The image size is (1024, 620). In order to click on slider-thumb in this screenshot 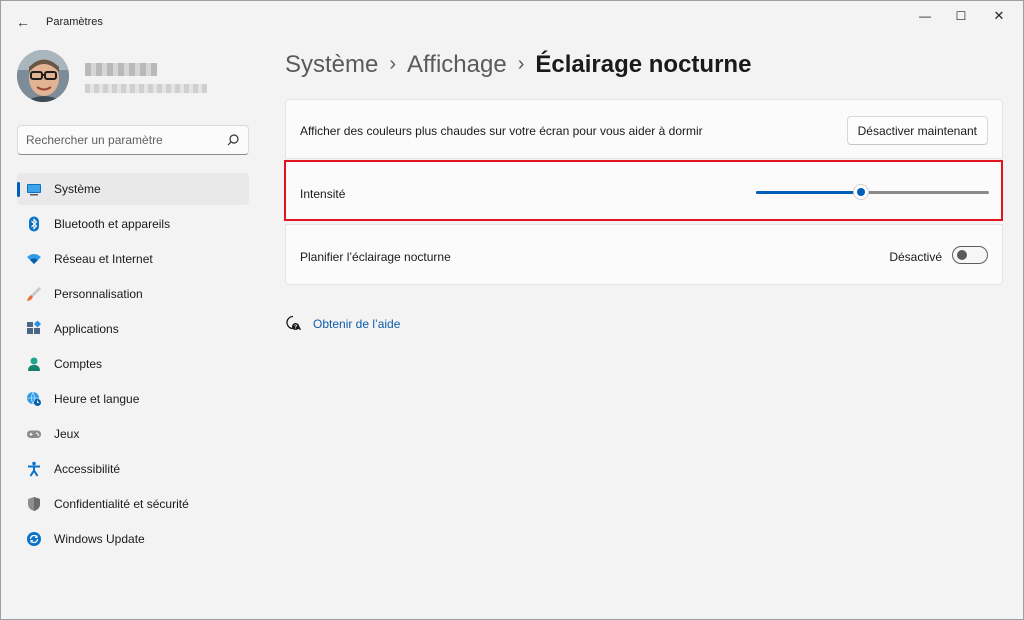, I will do `click(861, 192)`.